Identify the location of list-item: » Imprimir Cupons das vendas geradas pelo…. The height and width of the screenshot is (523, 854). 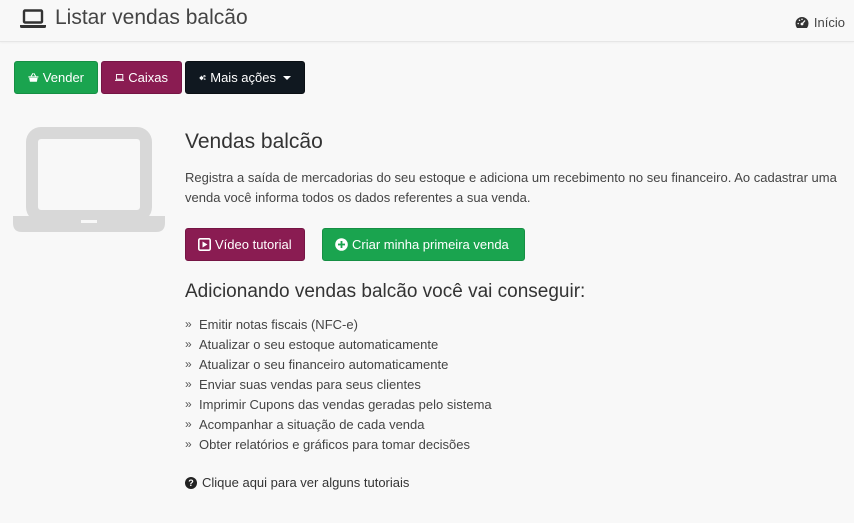
(515, 404).